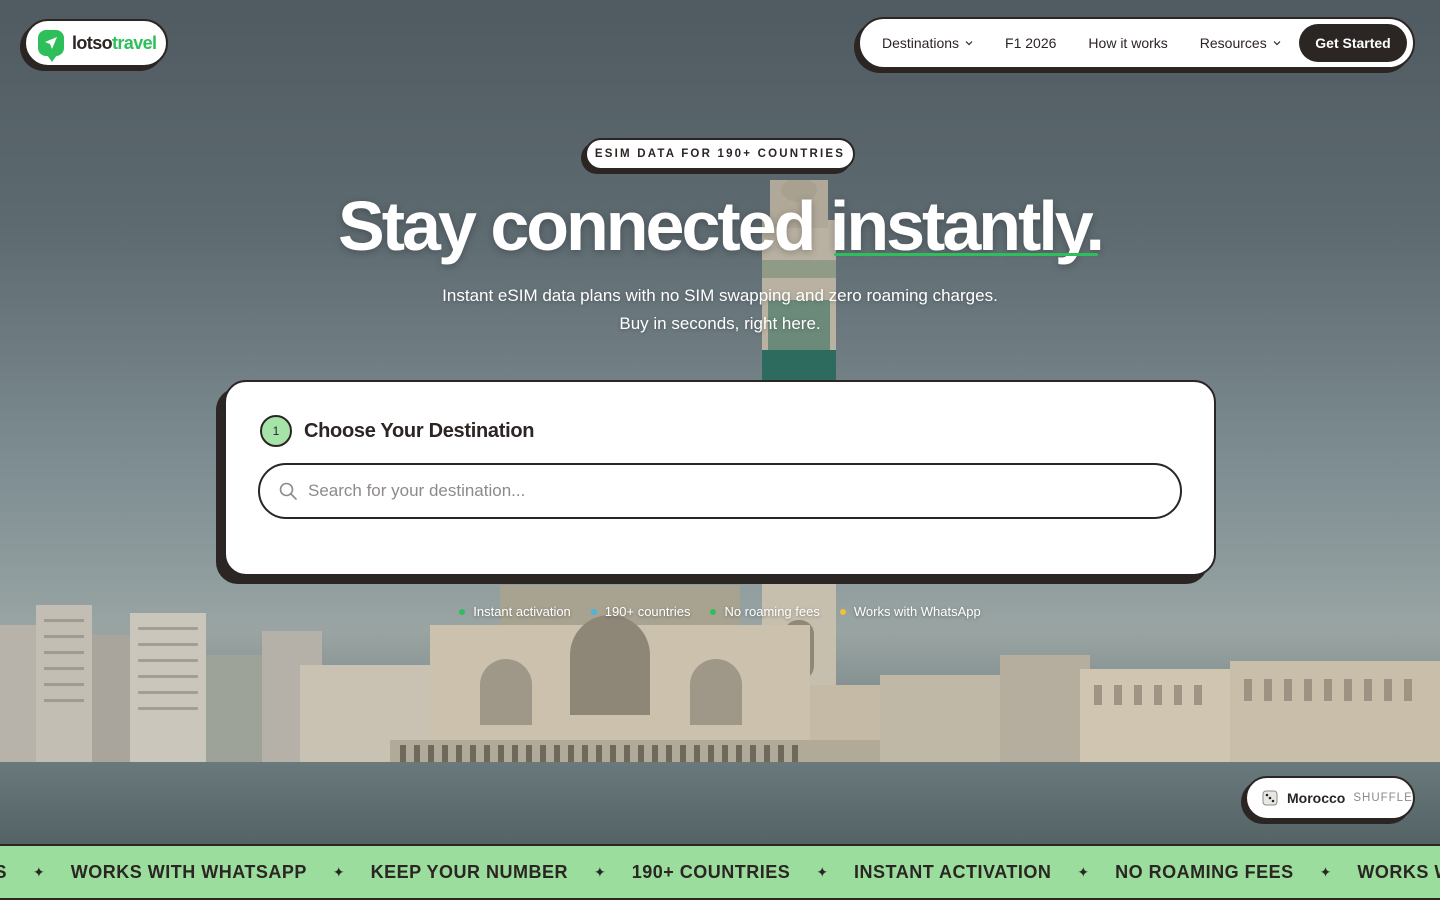 This screenshot has width=1440, height=900. What do you see at coordinates (419, 431) in the screenshot?
I see `card-title: Choose Your Destination` at bounding box center [419, 431].